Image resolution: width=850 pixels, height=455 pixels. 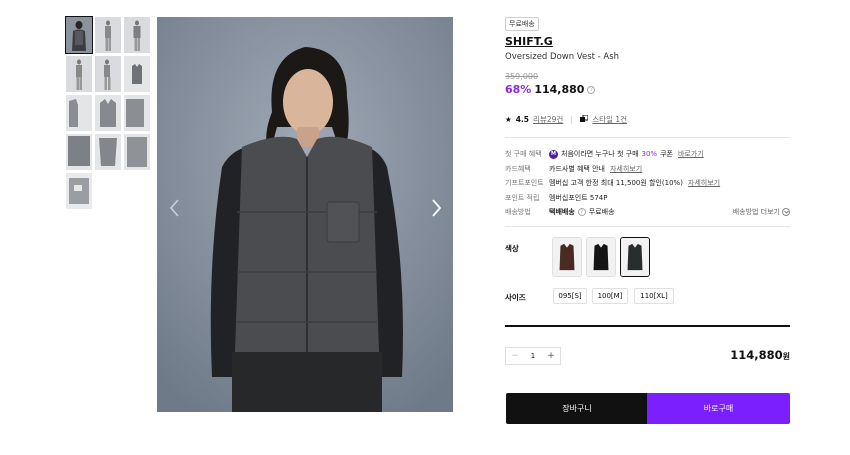 I want to click on membership-icon: M, so click(x=553, y=154).